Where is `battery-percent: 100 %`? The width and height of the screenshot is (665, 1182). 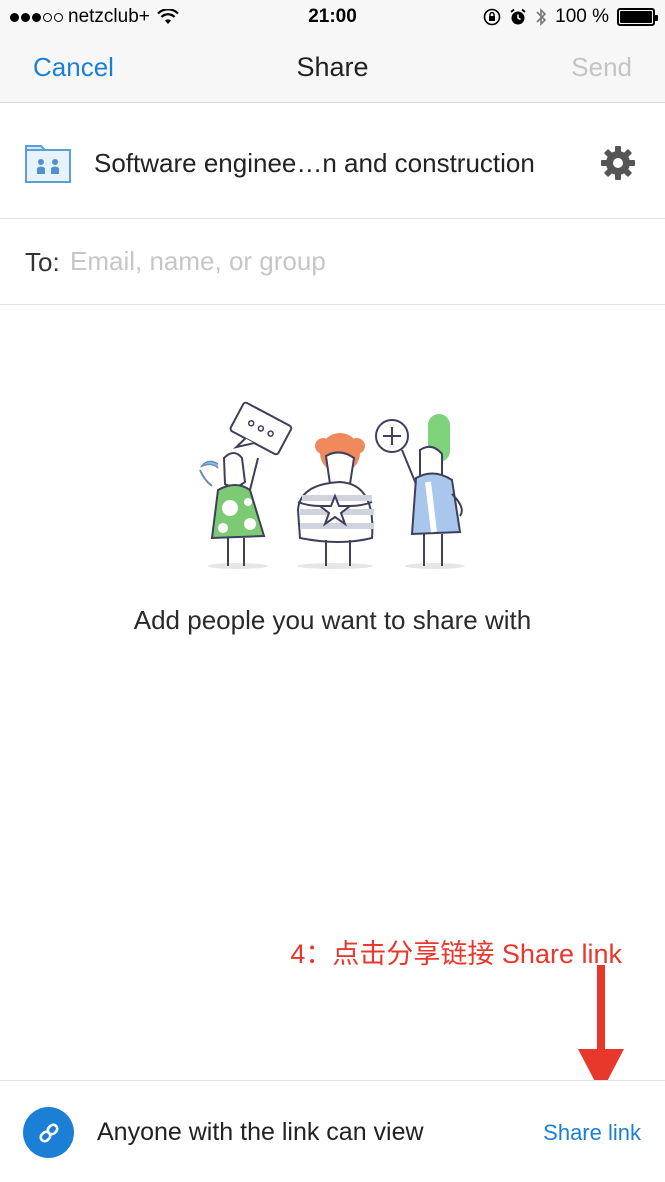 battery-percent: 100 % is located at coordinates (582, 16).